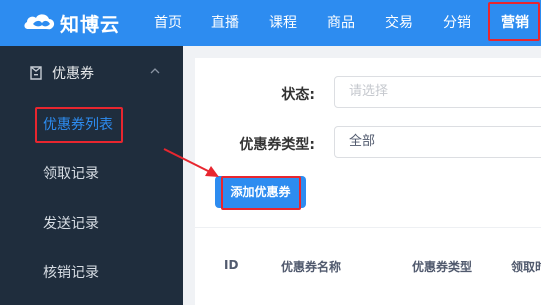 Image resolution: width=541 pixels, height=305 pixels. What do you see at coordinates (191, 162) in the screenshot?
I see `annotation-arrow` at bounding box center [191, 162].